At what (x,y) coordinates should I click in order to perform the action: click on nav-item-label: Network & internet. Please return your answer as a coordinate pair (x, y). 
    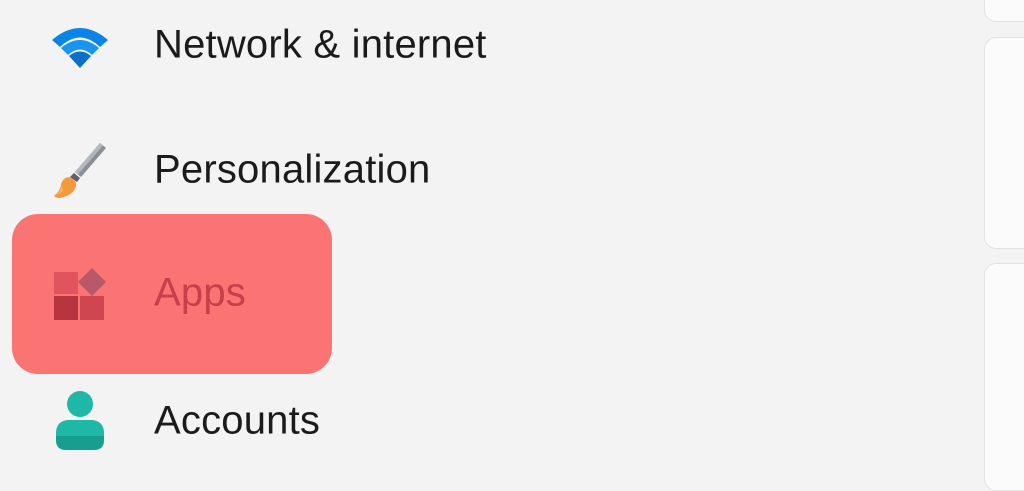
    Looking at the image, I should click on (320, 44).